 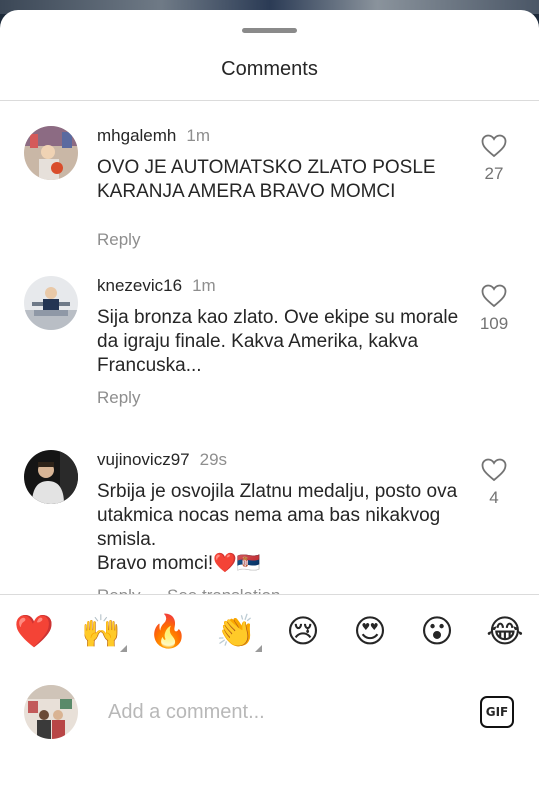 What do you see at coordinates (497, 712) in the screenshot?
I see `gif-icon: GIF` at bounding box center [497, 712].